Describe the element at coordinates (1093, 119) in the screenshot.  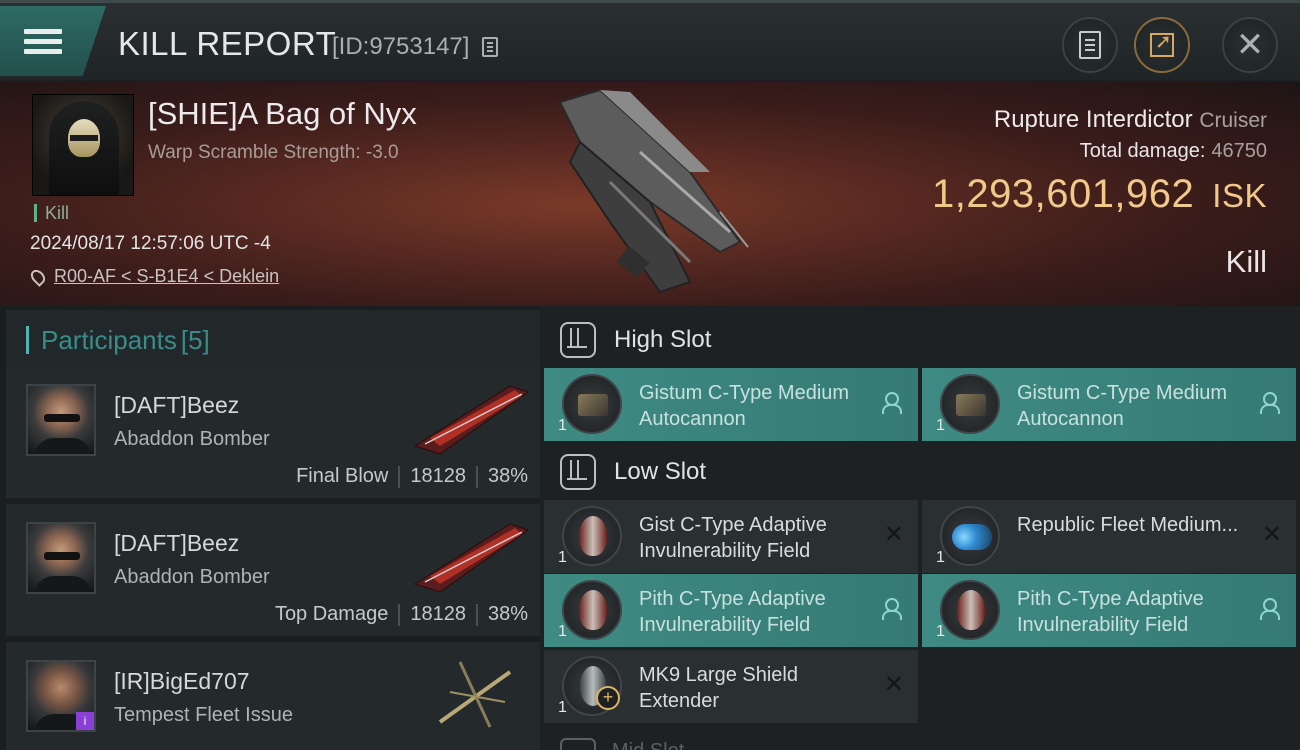
I see `ship-name: Rupture Interdictor` at that location.